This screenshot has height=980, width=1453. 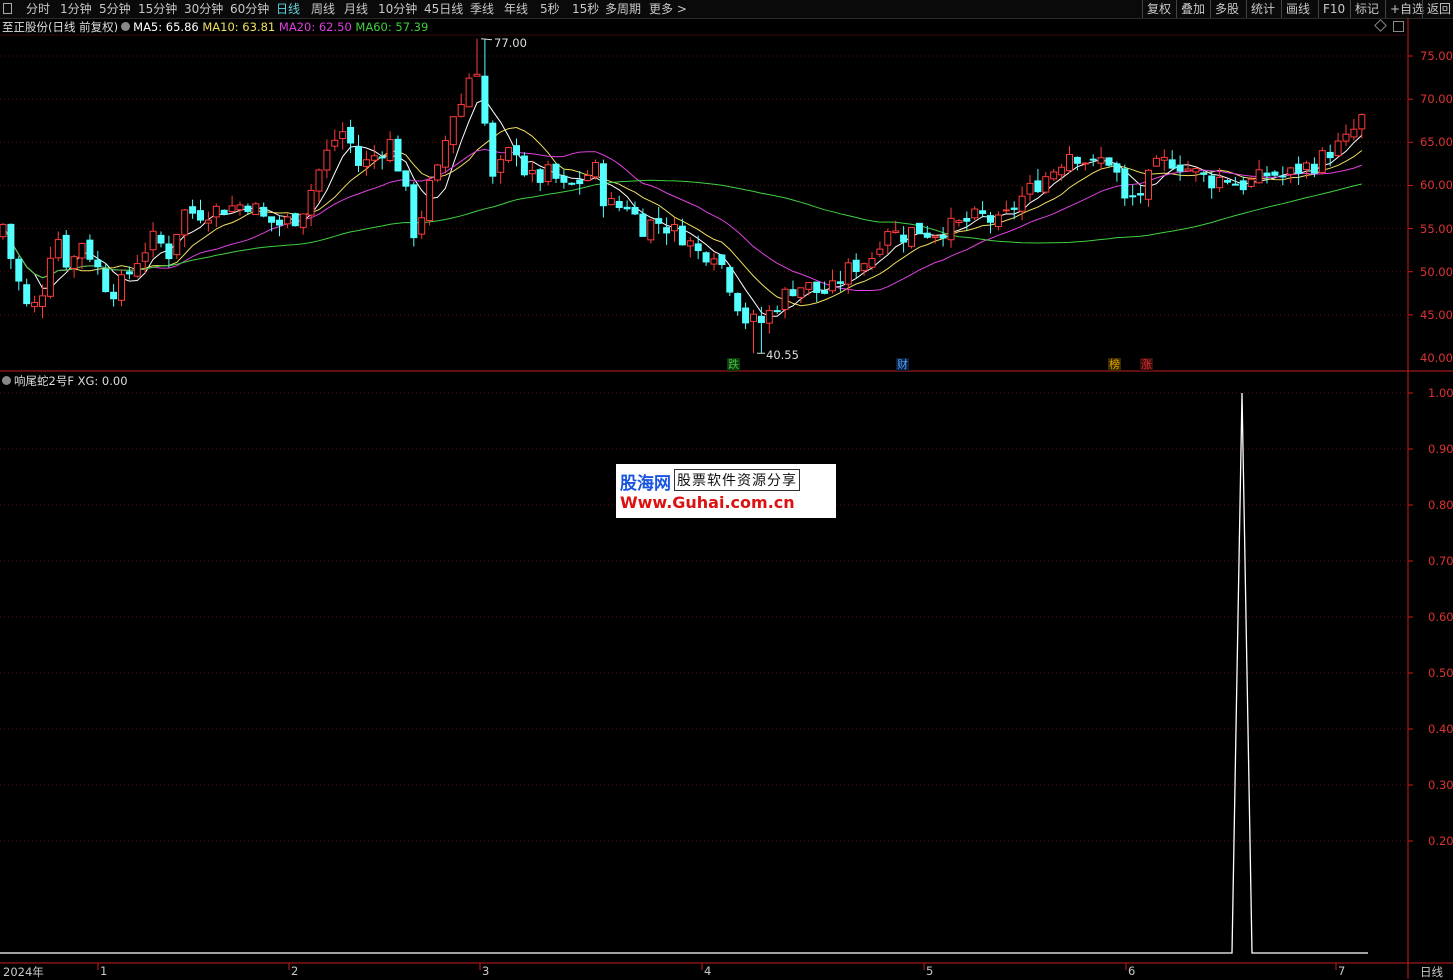 What do you see at coordinates (1431, 972) in the screenshot?
I see `period-indicator-label: 日线` at bounding box center [1431, 972].